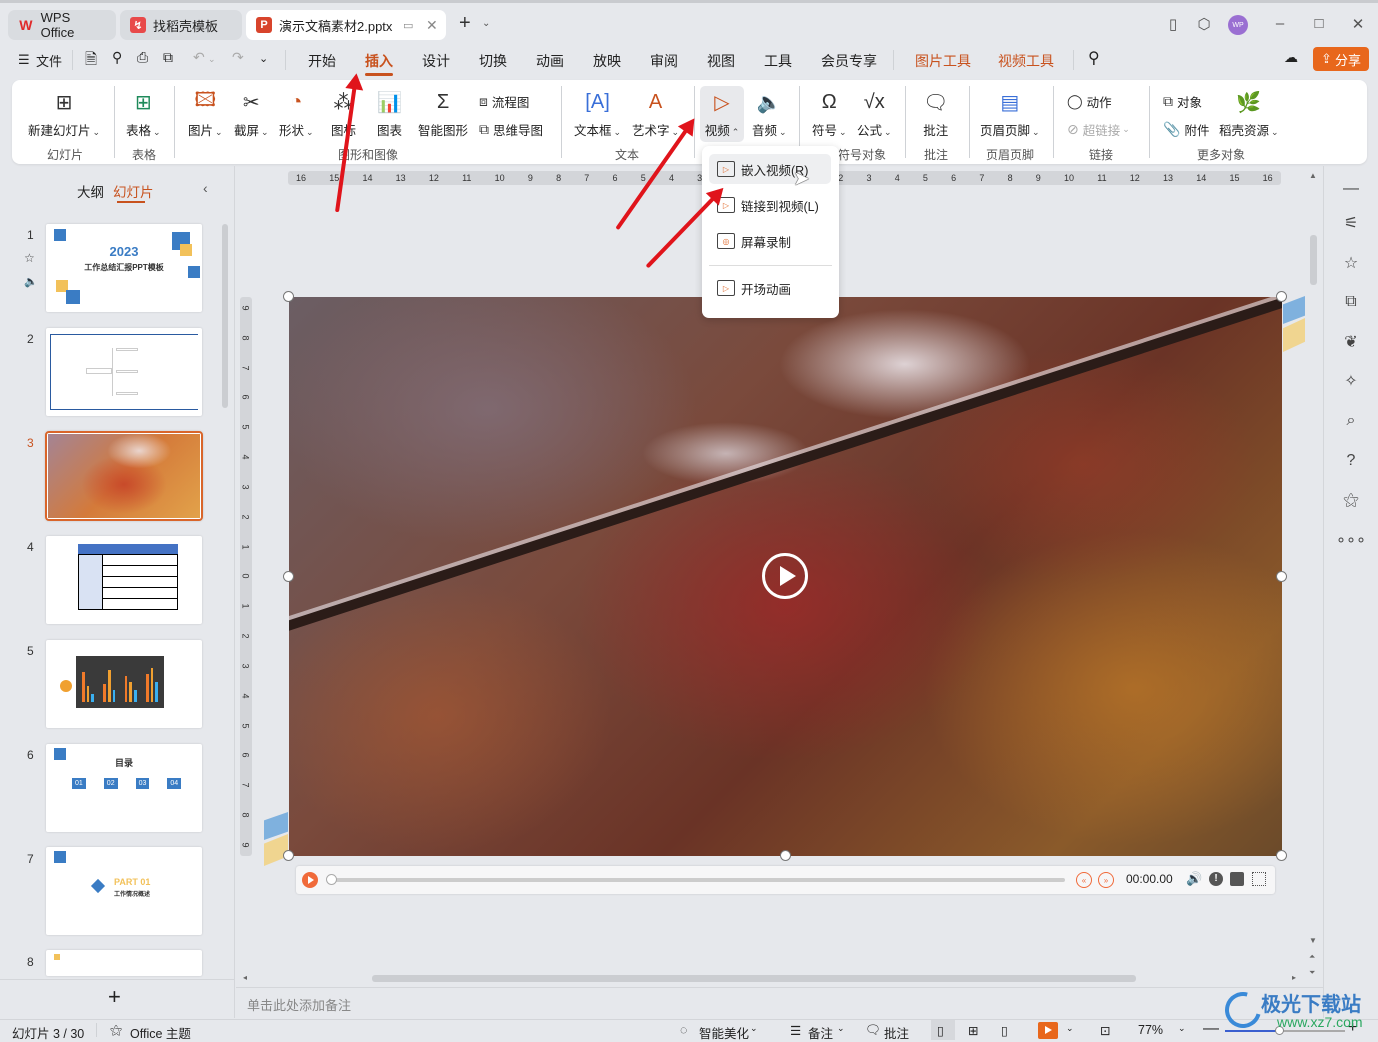 This screenshot has width=1378, height=1042. Describe the element at coordinates (246, 576) in the screenshot. I see `vertical-ruler: 9 8 7 6 5 4 3 2 1 0 1 2 3 4 5 6 7 8 9` at that location.